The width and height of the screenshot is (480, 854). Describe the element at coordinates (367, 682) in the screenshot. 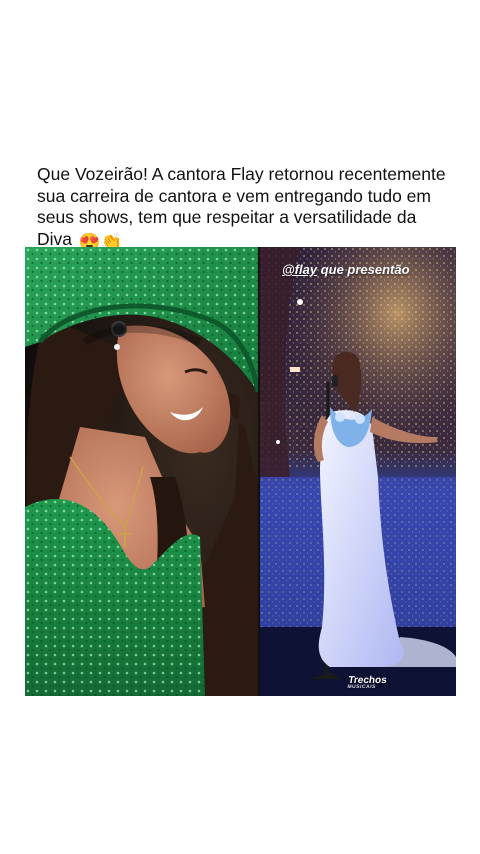

I see `trechos-musicais-watermark: Trechos MUSICAIS` at that location.